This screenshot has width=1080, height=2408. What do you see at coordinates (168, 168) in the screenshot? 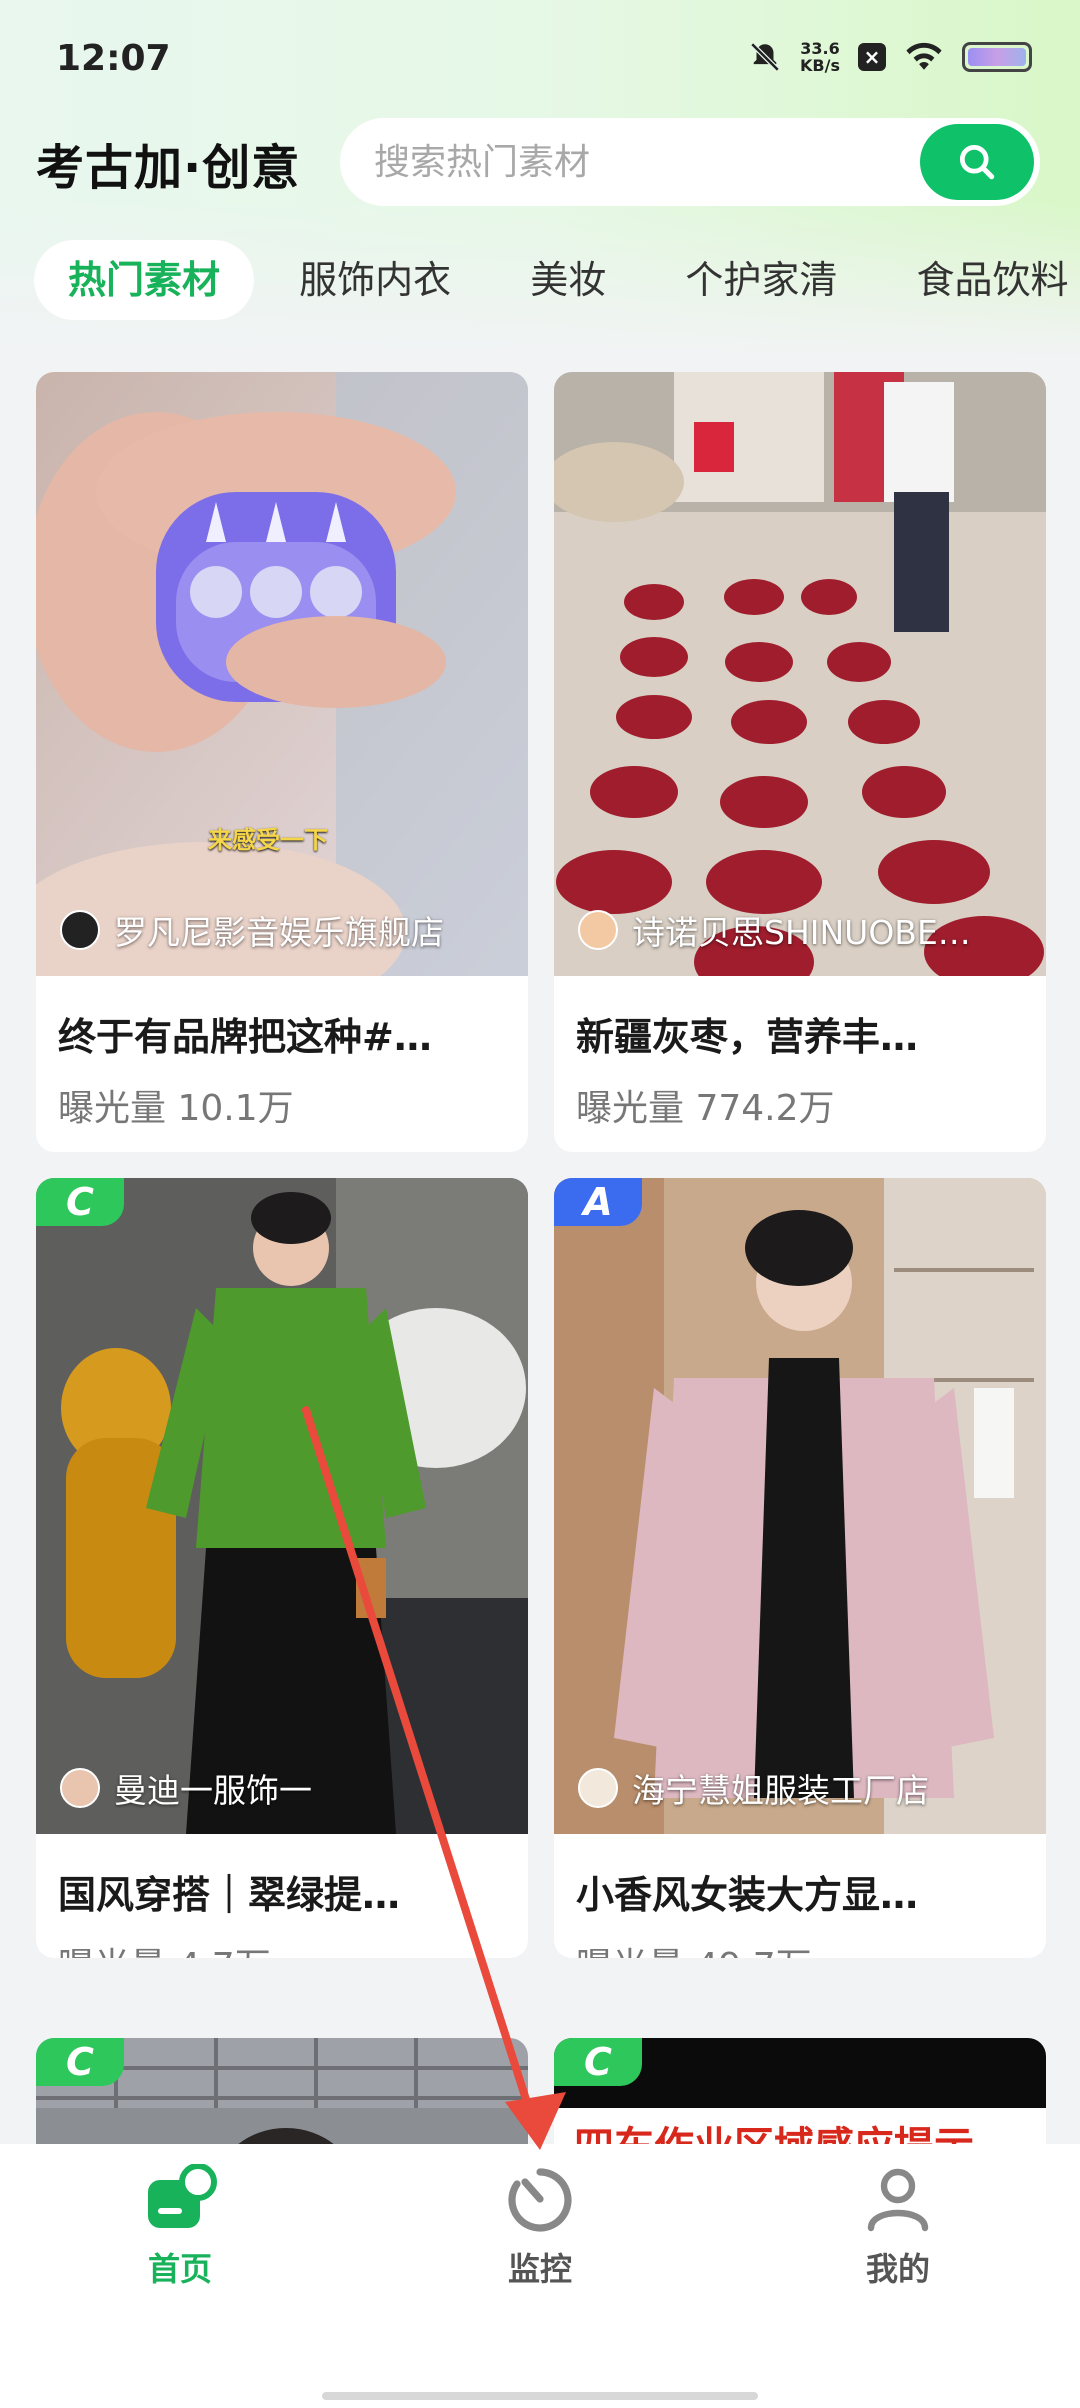
I see `app-brand-title: 考古加·创意` at bounding box center [168, 168].